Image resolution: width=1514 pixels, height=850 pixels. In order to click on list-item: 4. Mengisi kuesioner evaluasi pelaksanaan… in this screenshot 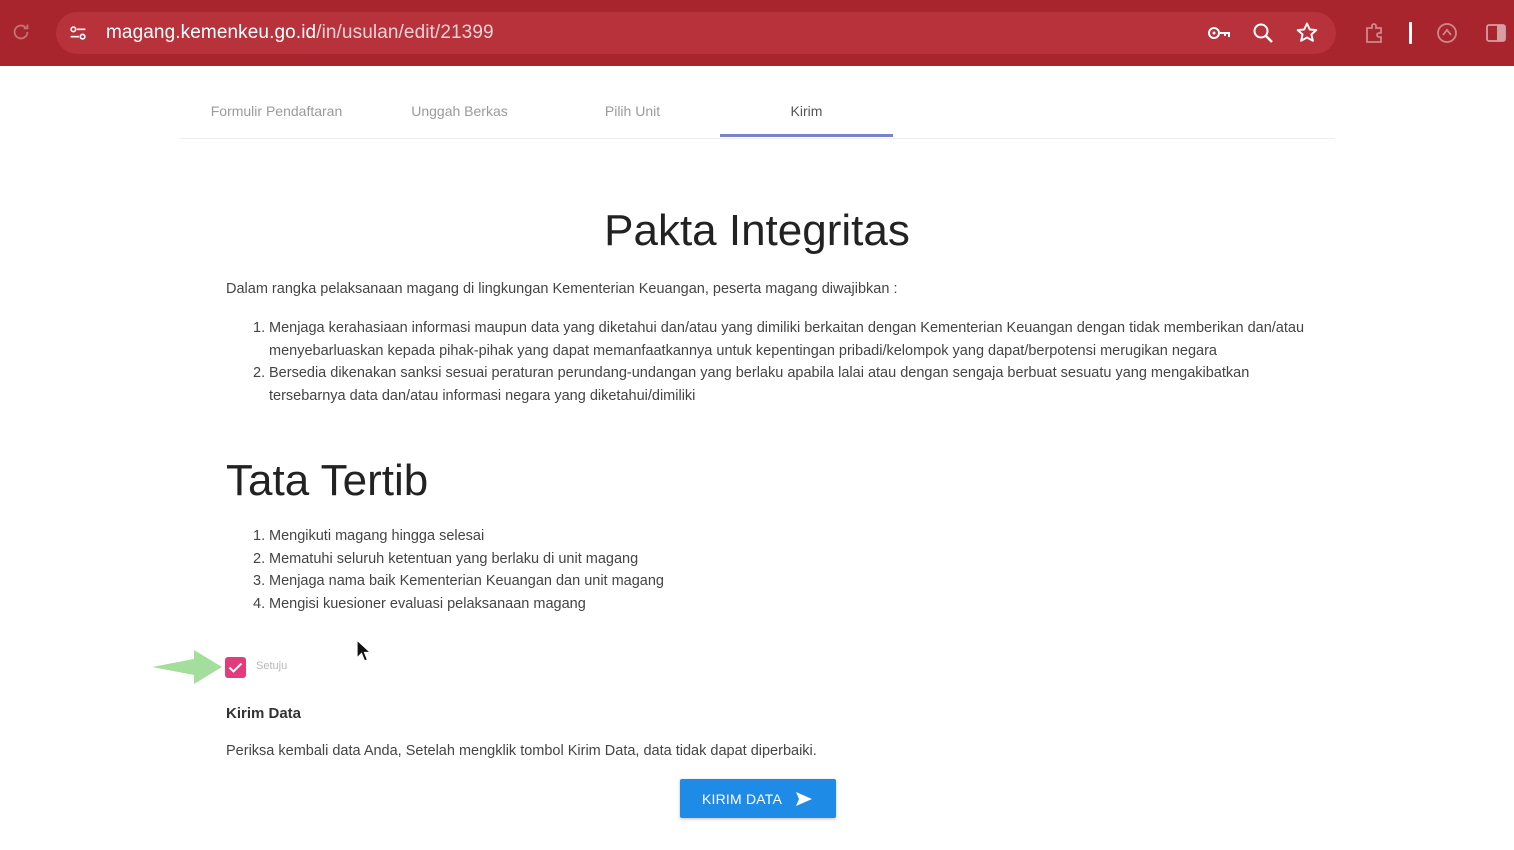, I will do `click(576, 604)`.